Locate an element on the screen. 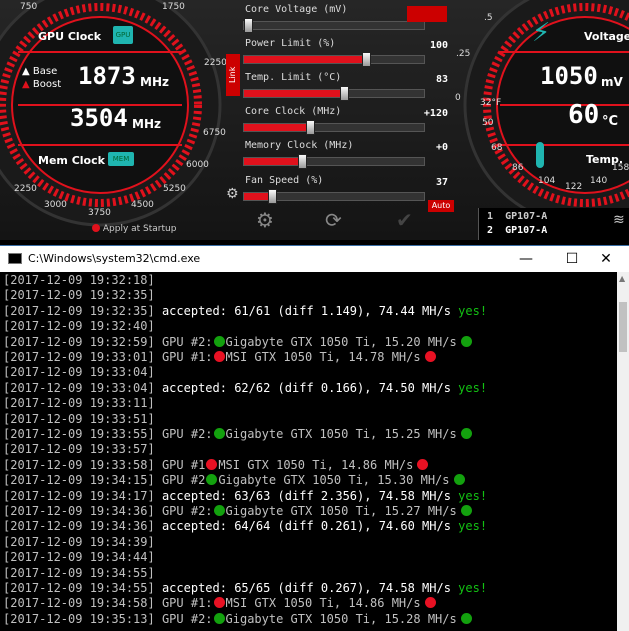  timestamp: [2017-12-09 19:34:39] is located at coordinates (79, 541).